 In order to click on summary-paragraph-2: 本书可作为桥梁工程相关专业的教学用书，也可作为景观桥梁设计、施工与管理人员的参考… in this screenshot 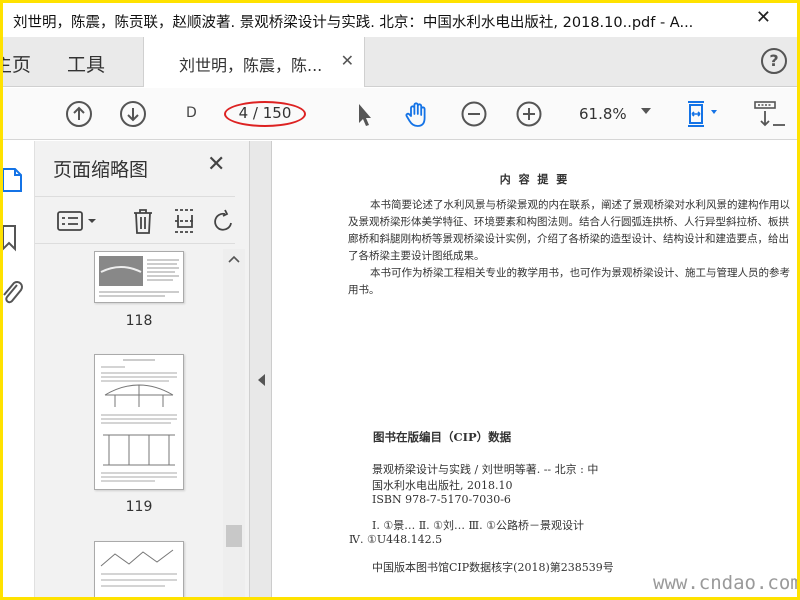, I will do `click(569, 281)`.